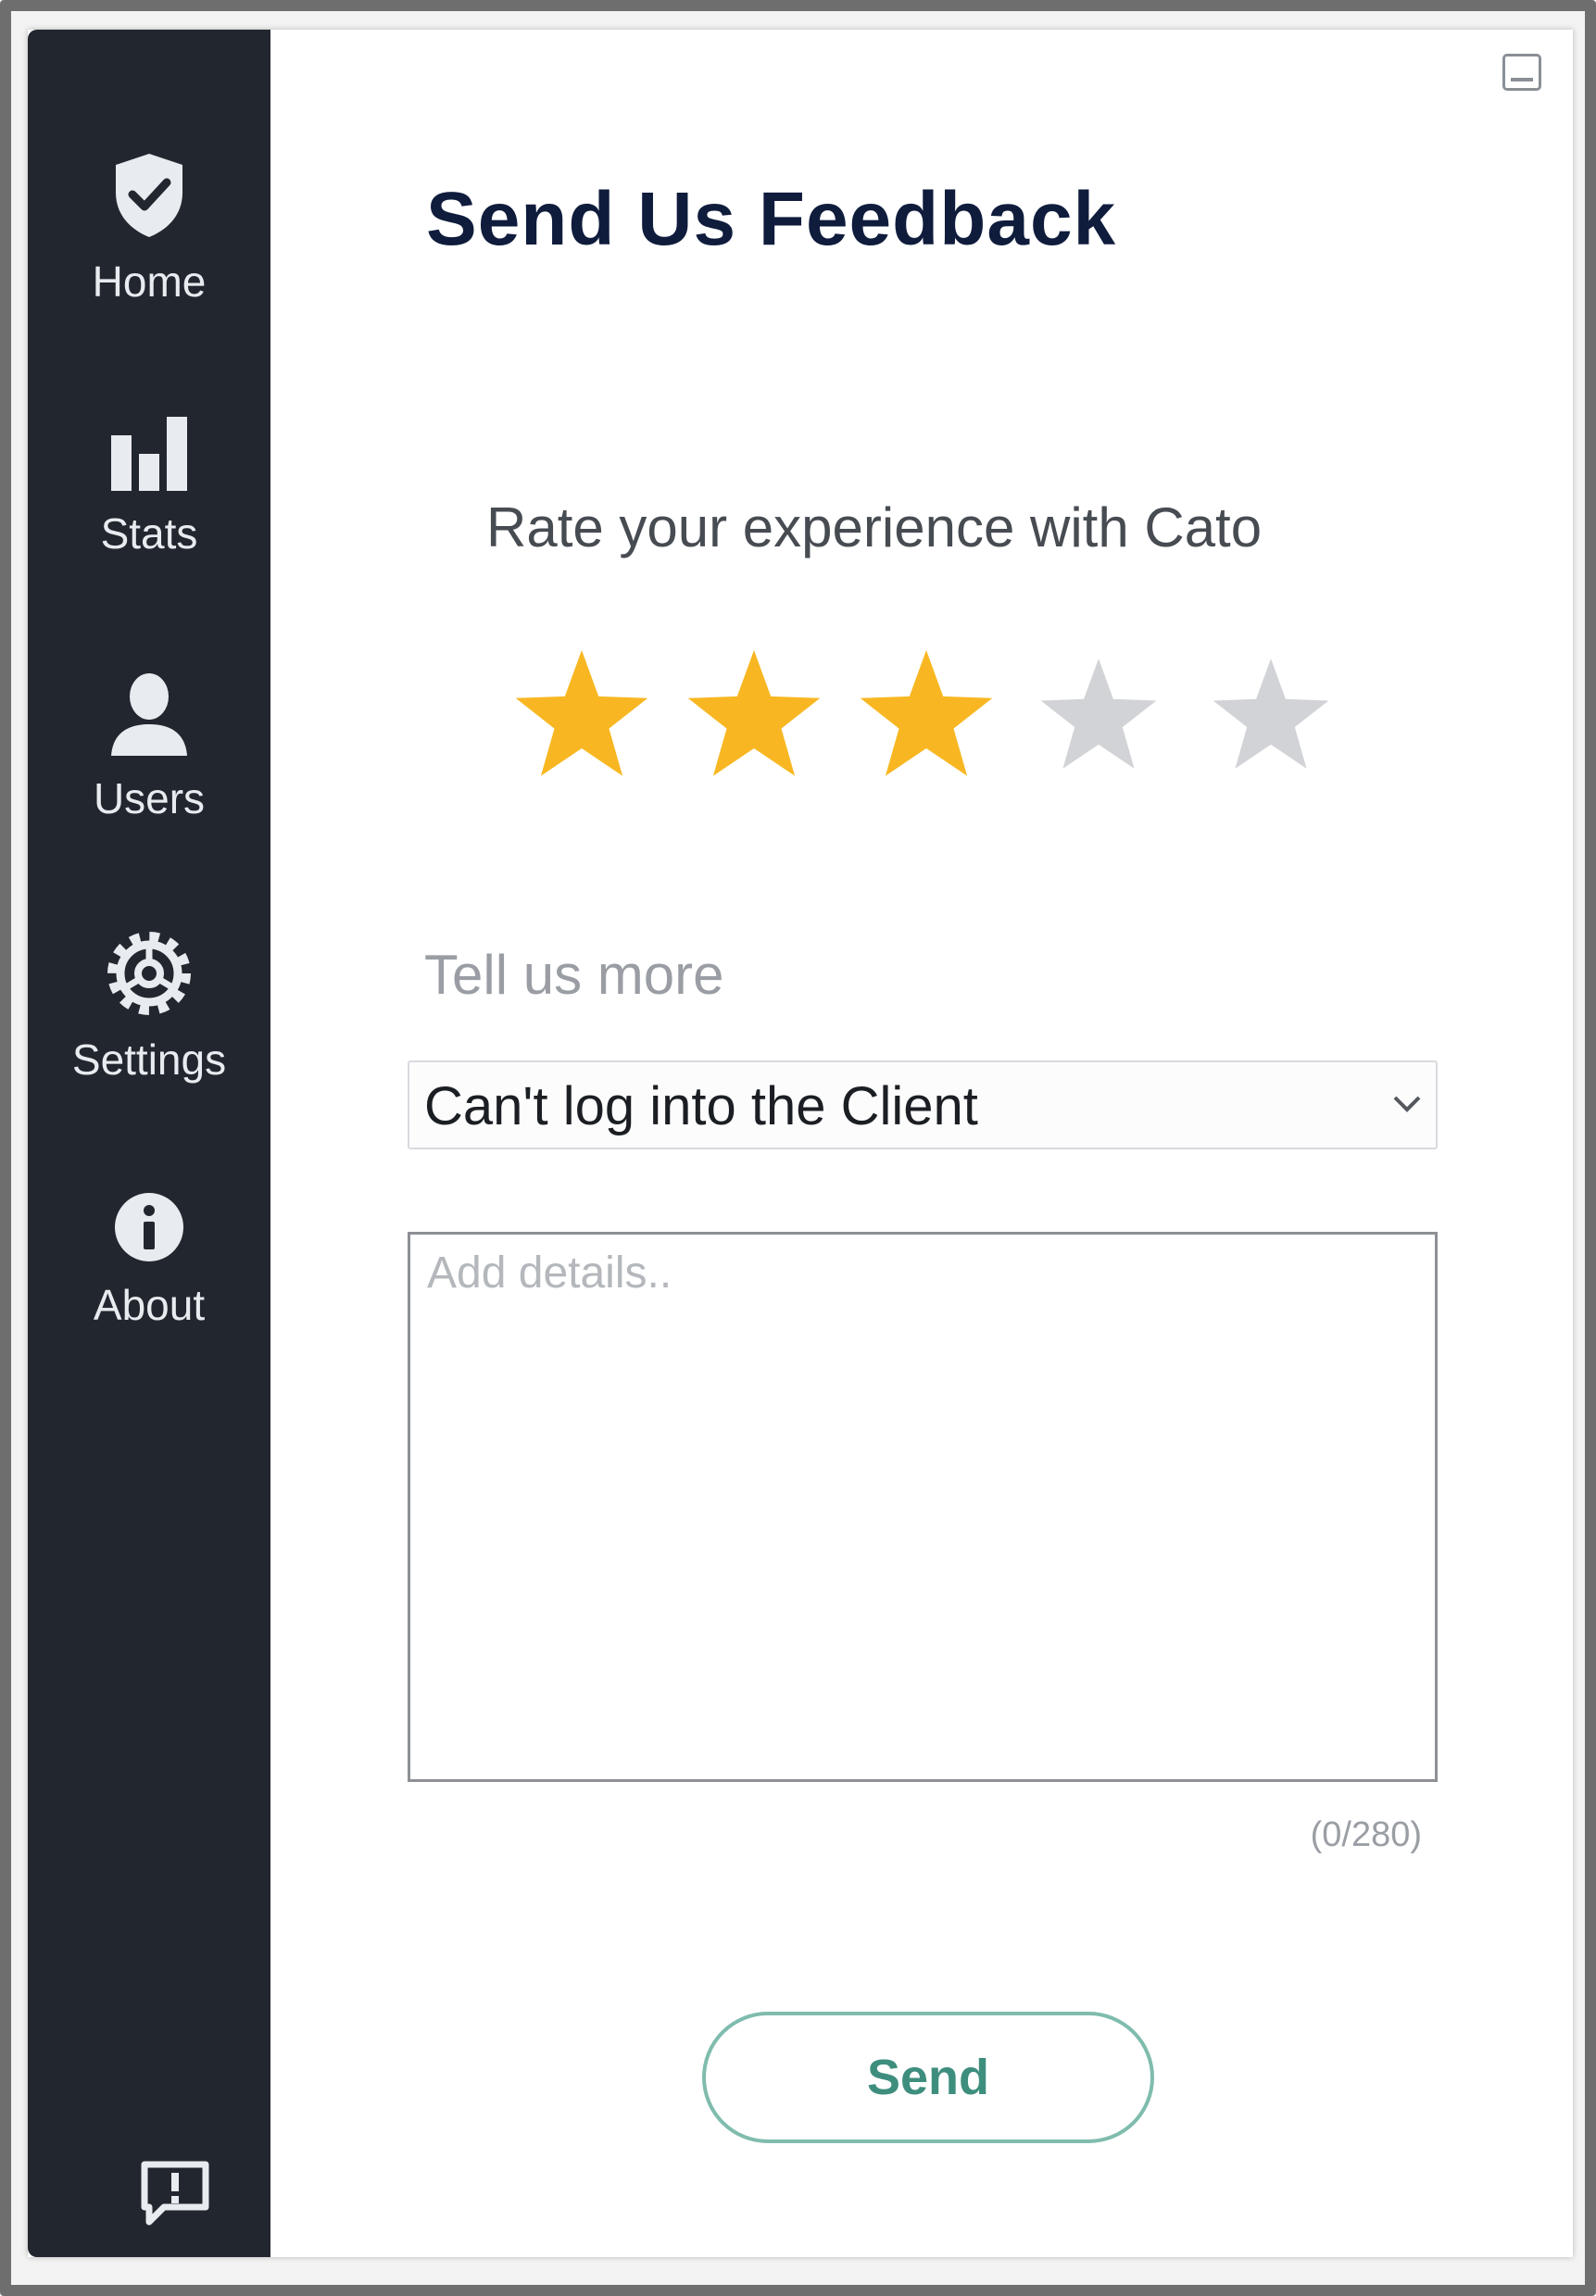 This screenshot has height=2296, width=1596. Describe the element at coordinates (149, 281) in the screenshot. I see `sidebar-item-label: Home` at that location.